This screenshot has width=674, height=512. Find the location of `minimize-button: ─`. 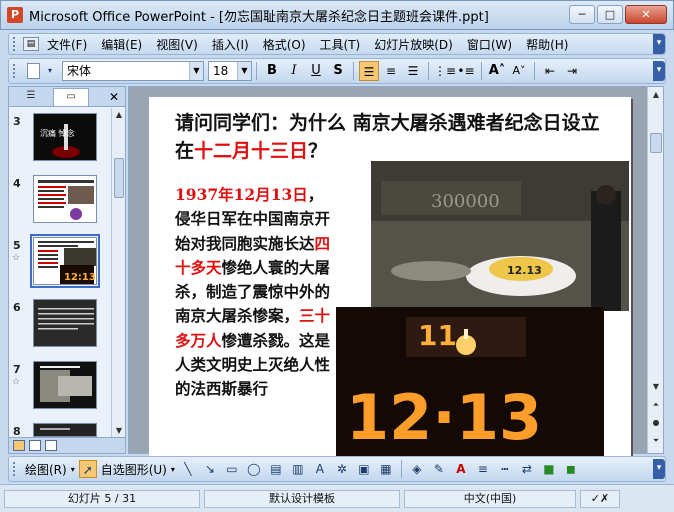

minimize-button: ─ is located at coordinates (582, 14).